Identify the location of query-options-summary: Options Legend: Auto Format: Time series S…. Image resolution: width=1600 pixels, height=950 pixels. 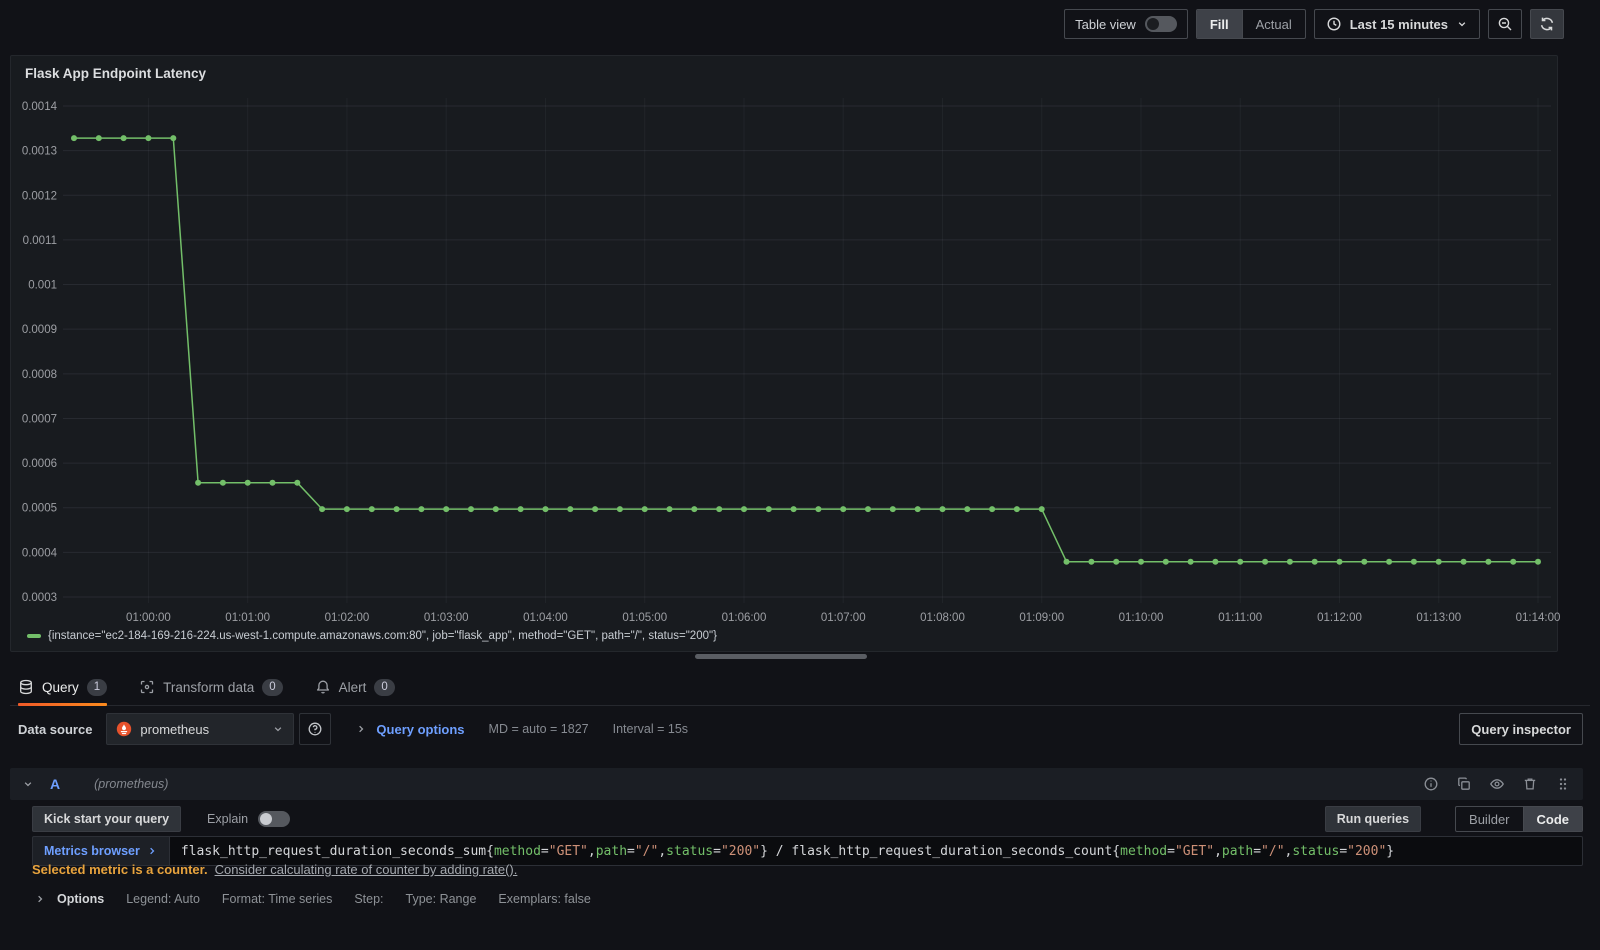
(312, 899).